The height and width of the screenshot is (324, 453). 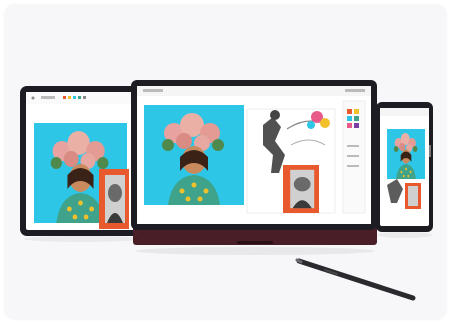 What do you see at coordinates (81, 161) in the screenshot?
I see `tablet-device` at bounding box center [81, 161].